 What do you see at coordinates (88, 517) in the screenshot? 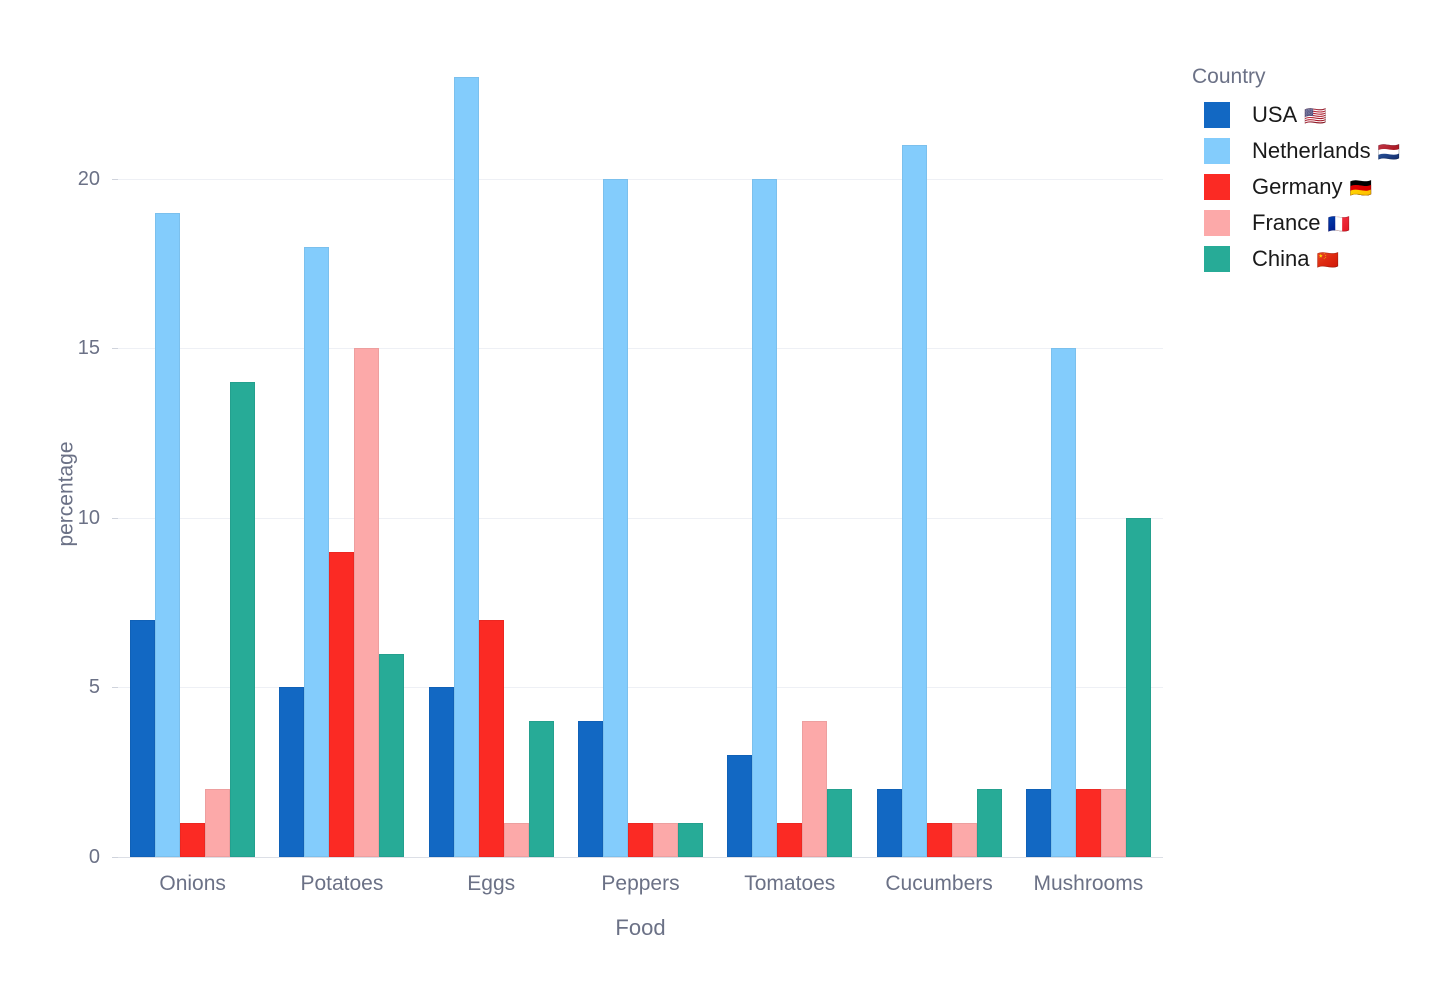
I see `y-tick-label: 10` at bounding box center [88, 517].